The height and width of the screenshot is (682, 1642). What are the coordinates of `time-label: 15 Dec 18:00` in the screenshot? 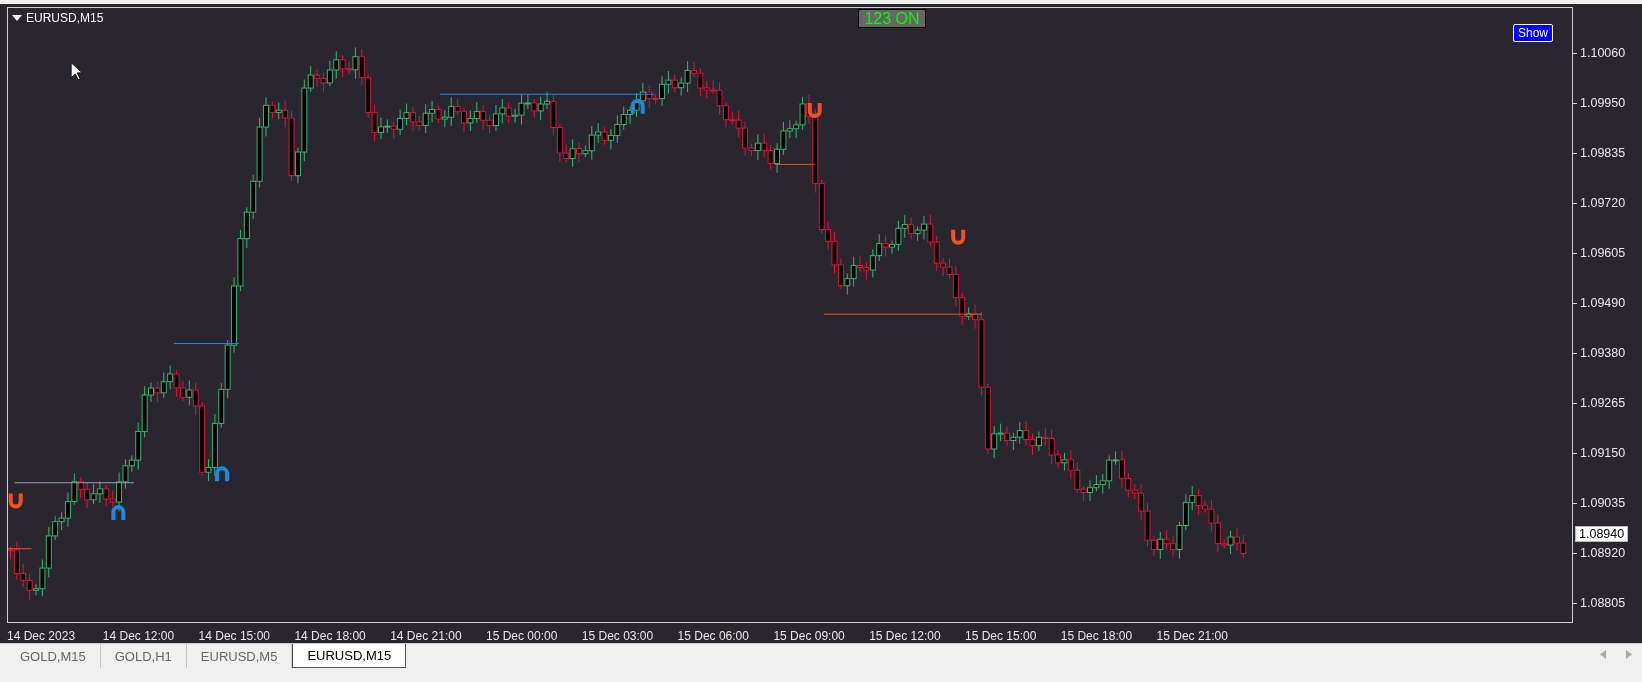 It's located at (1097, 635).